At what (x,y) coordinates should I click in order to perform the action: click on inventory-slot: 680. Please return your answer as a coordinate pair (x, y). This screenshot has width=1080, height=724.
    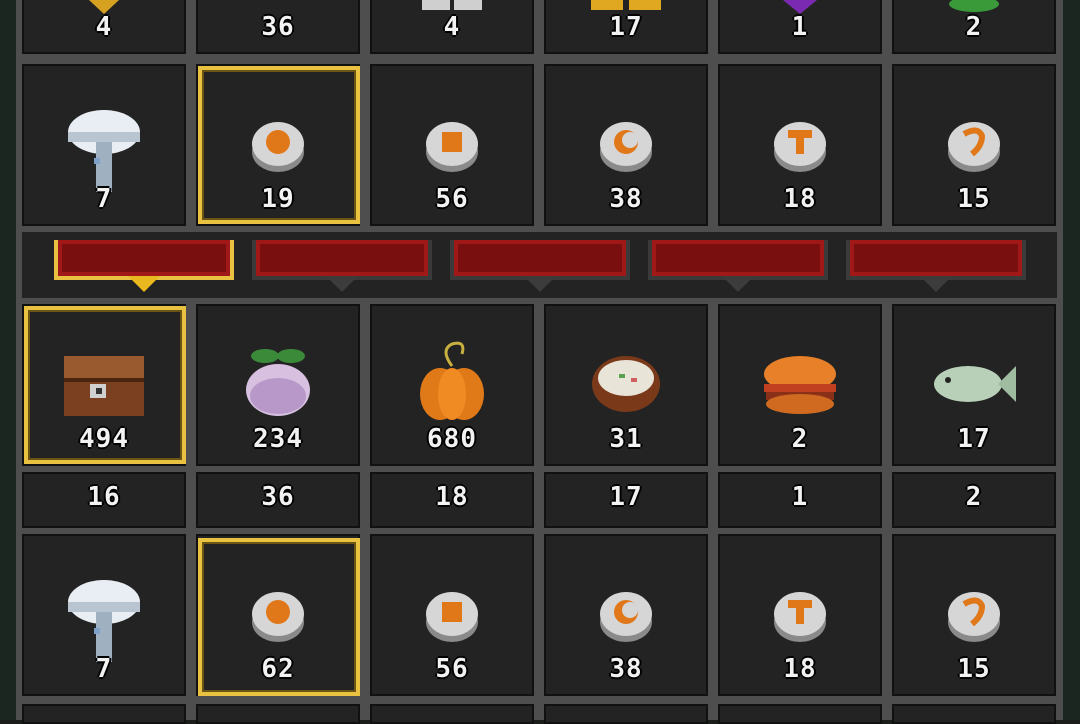
    Looking at the image, I should click on (452, 385).